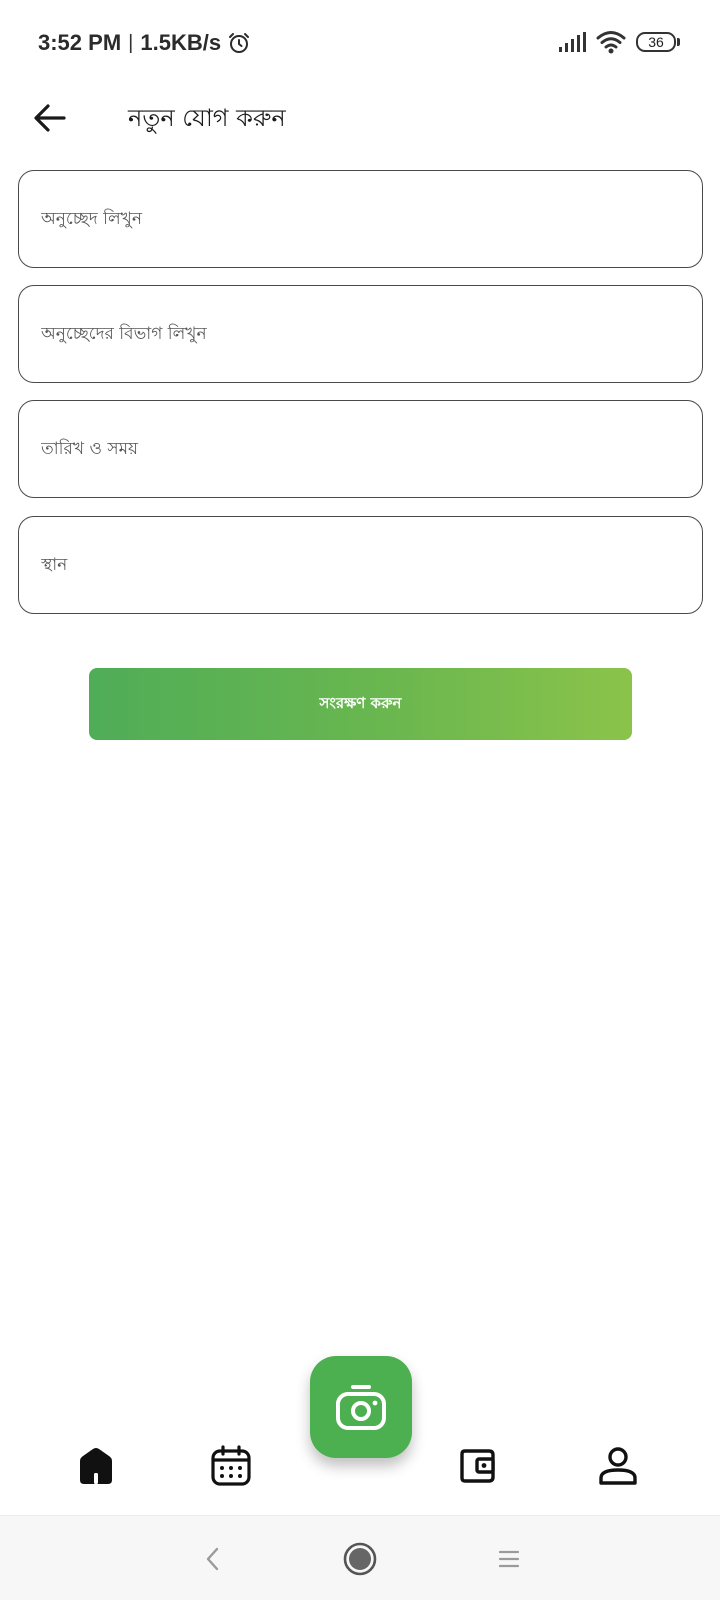 This screenshot has height=1600, width=720. I want to click on home-circle-icon, so click(360, 1559).